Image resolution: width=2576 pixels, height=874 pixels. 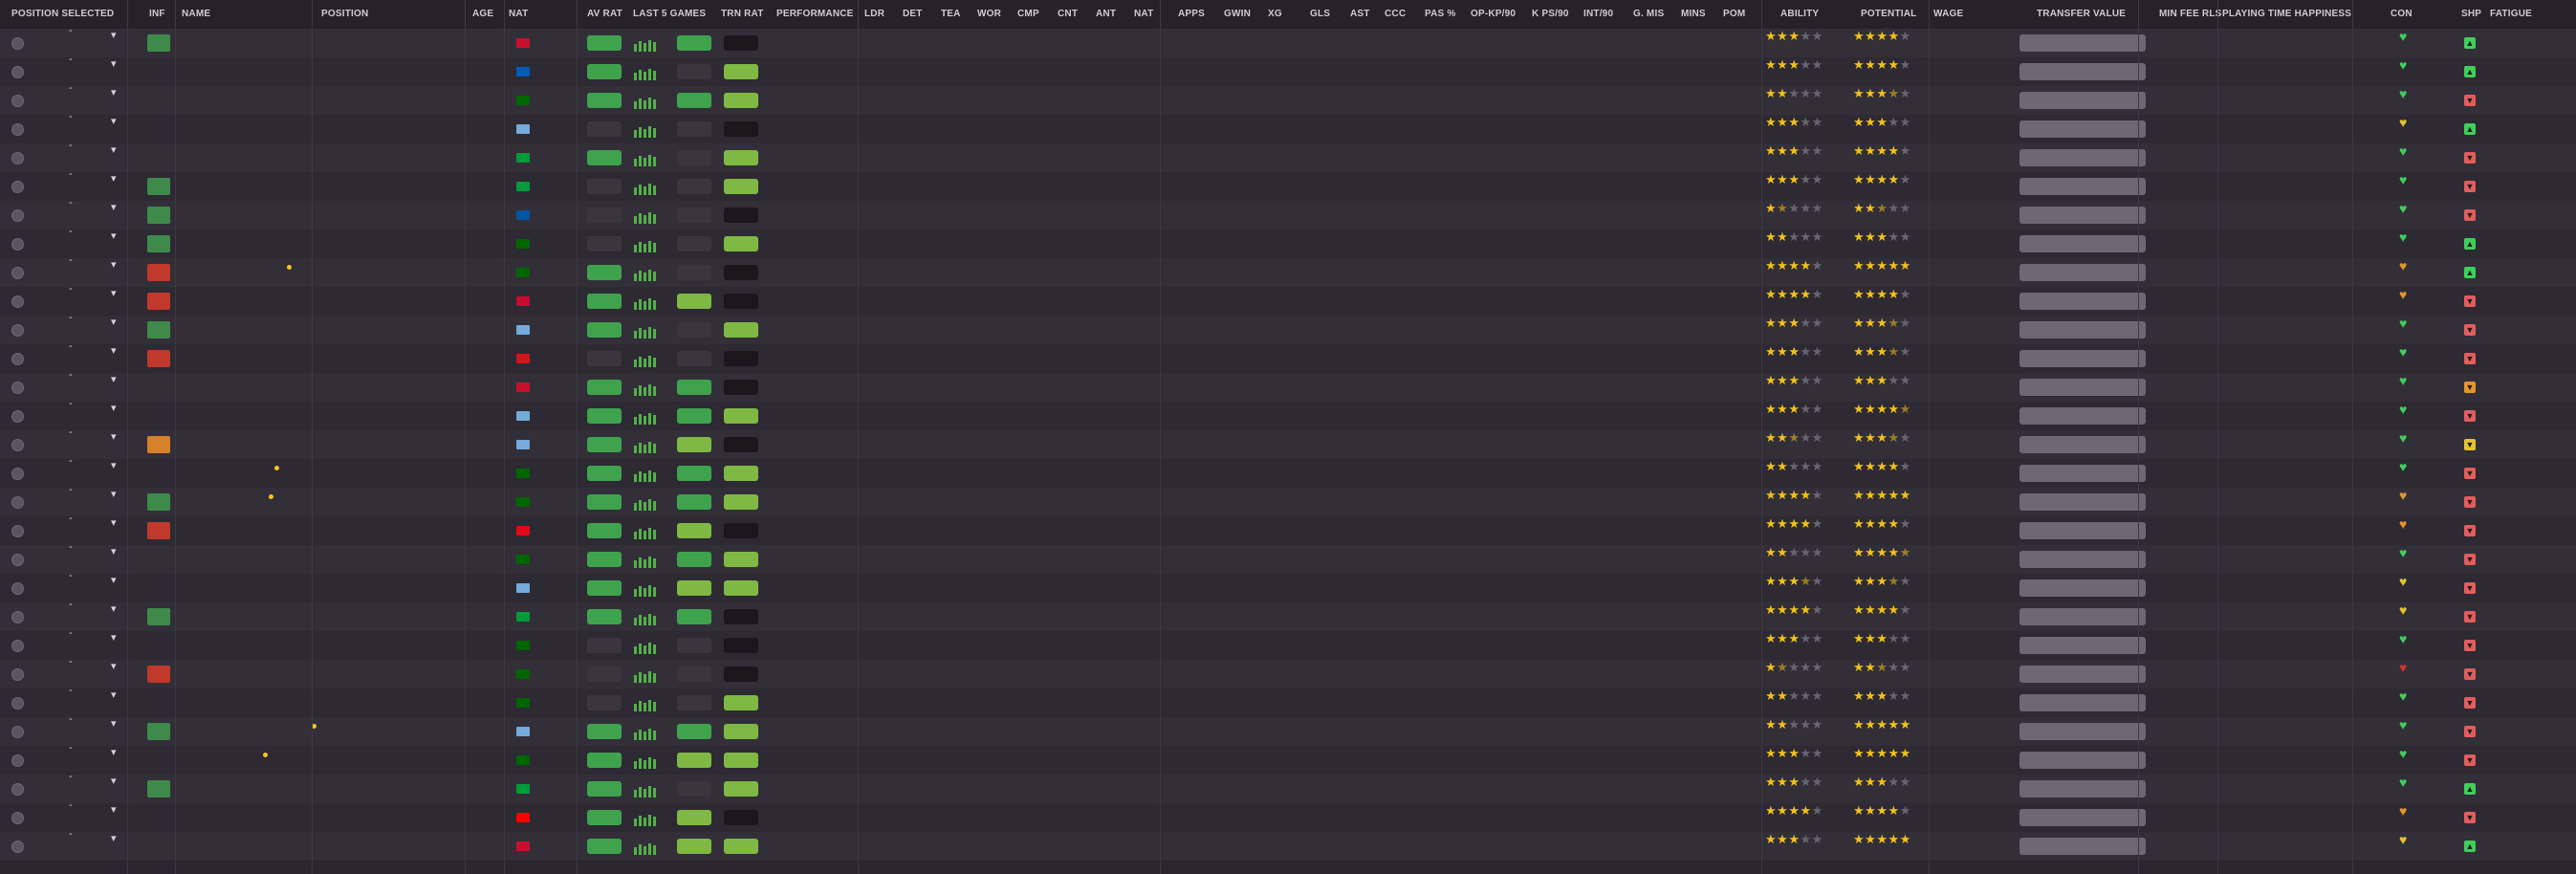 What do you see at coordinates (604, 14) in the screenshot?
I see `col-av-rat: AV RAT` at bounding box center [604, 14].